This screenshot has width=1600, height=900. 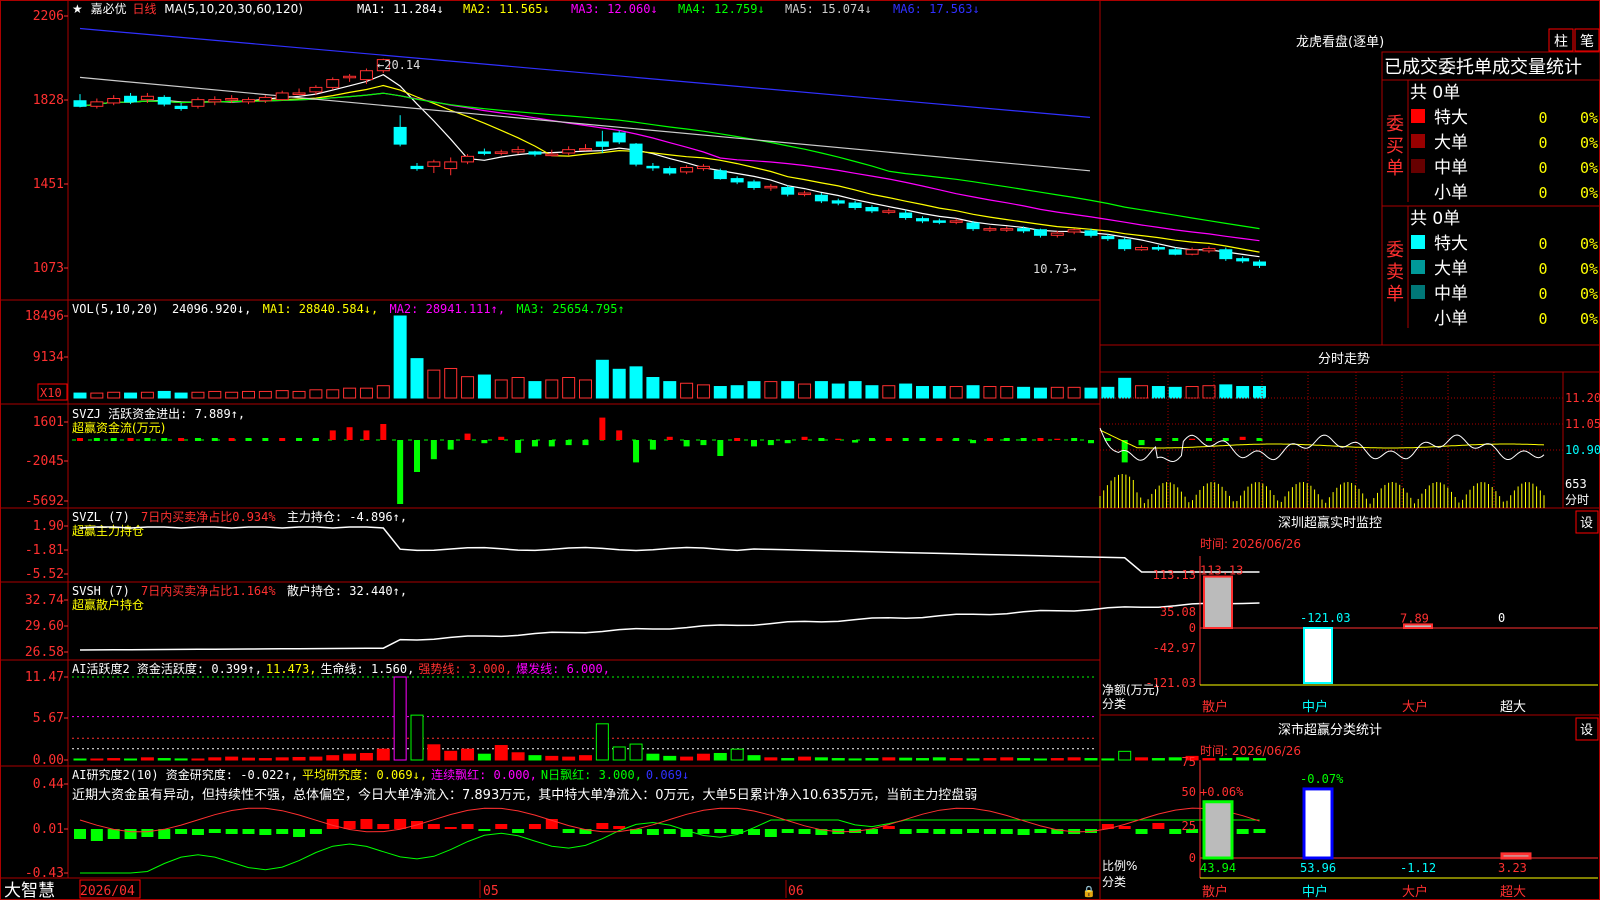 I want to click on order-type: 中单, so click(x=1451, y=294).